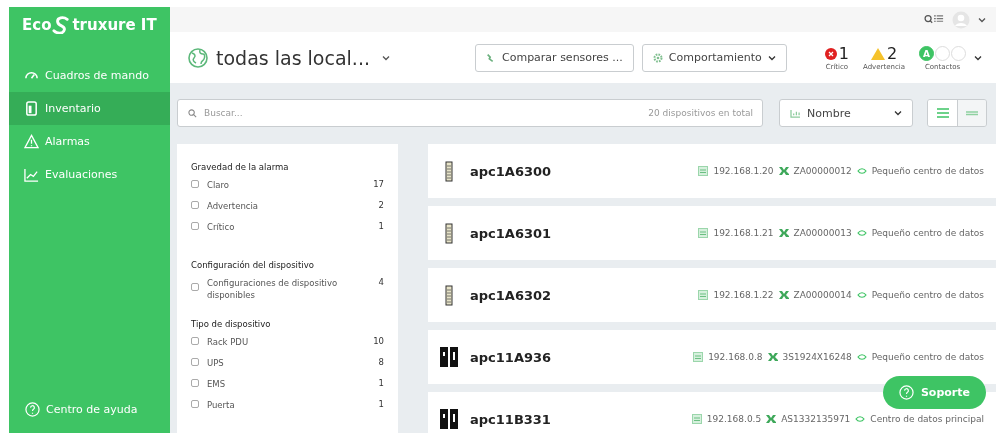  I want to click on dropdown-button: Comportamiento, so click(714, 57).